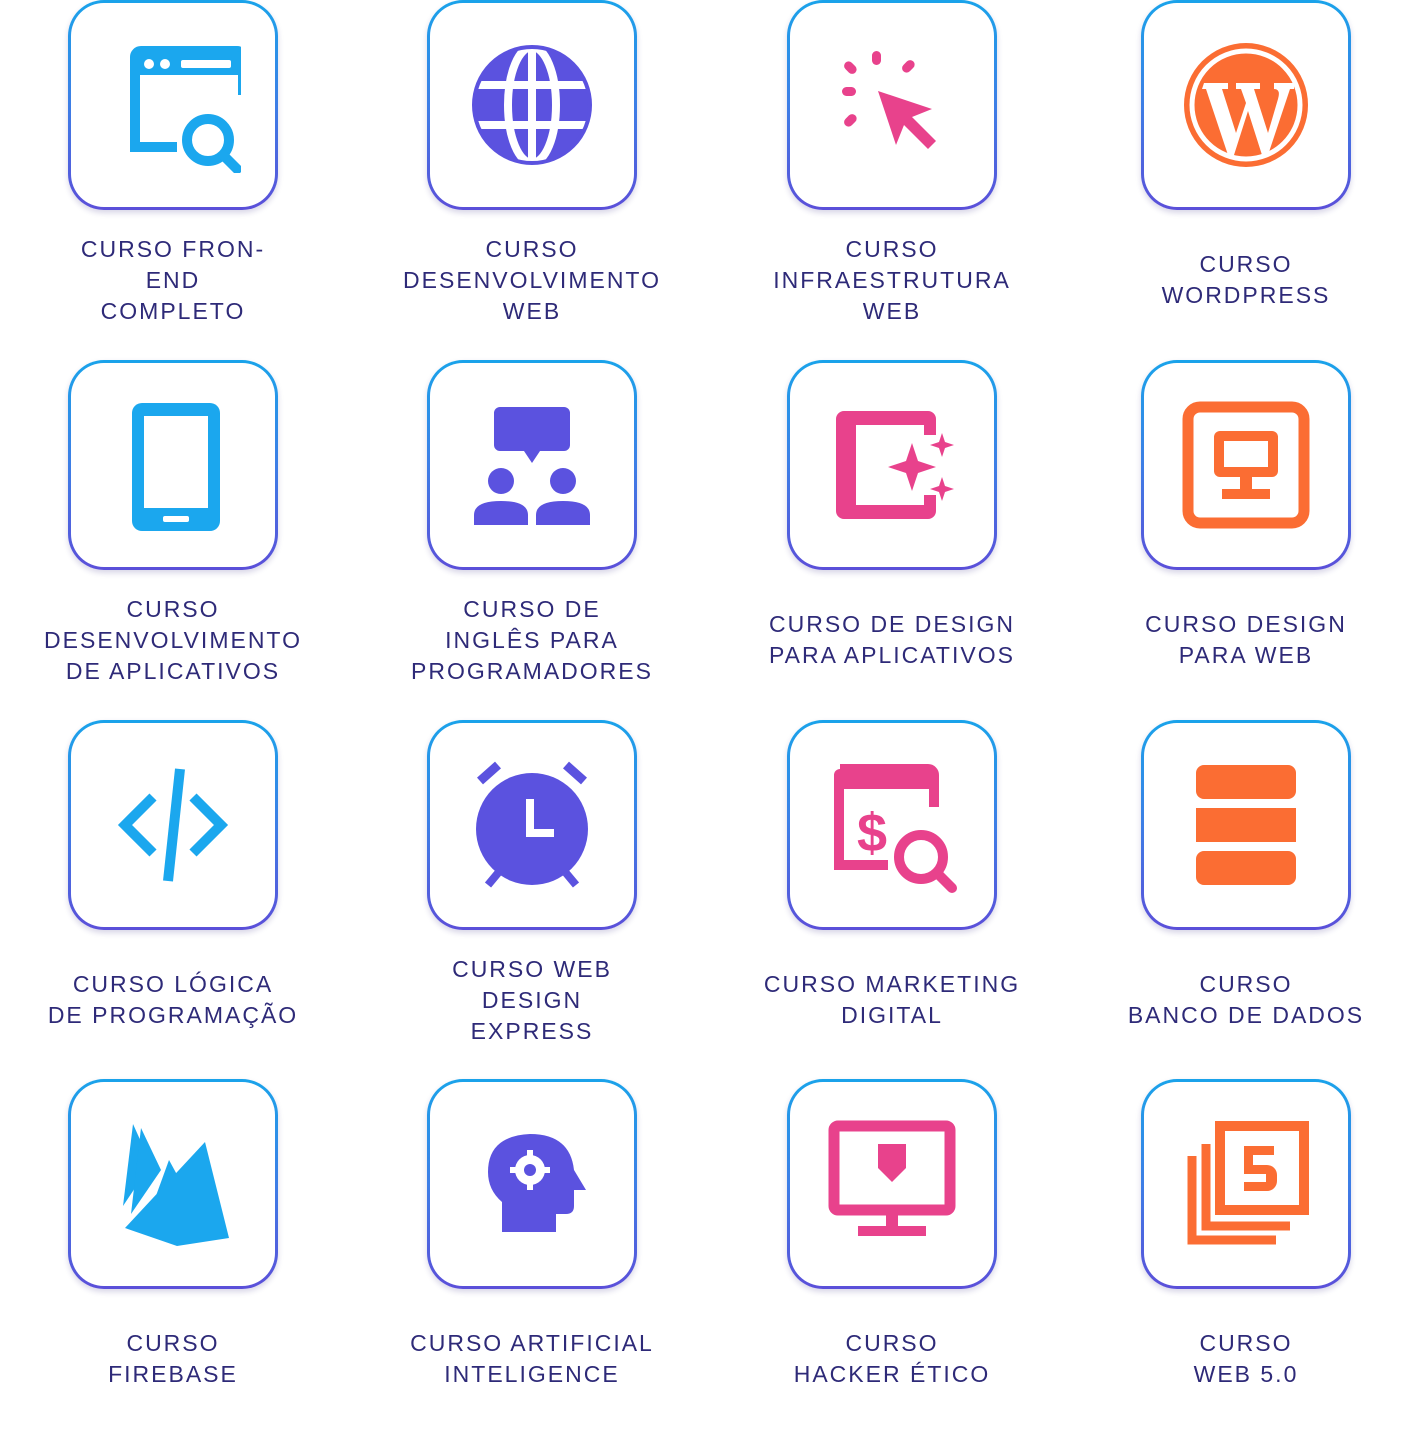  Describe the element at coordinates (532, 1358) in the screenshot. I see `course-label: CURSO ARTIFICIAL INTELIGENCE` at that location.